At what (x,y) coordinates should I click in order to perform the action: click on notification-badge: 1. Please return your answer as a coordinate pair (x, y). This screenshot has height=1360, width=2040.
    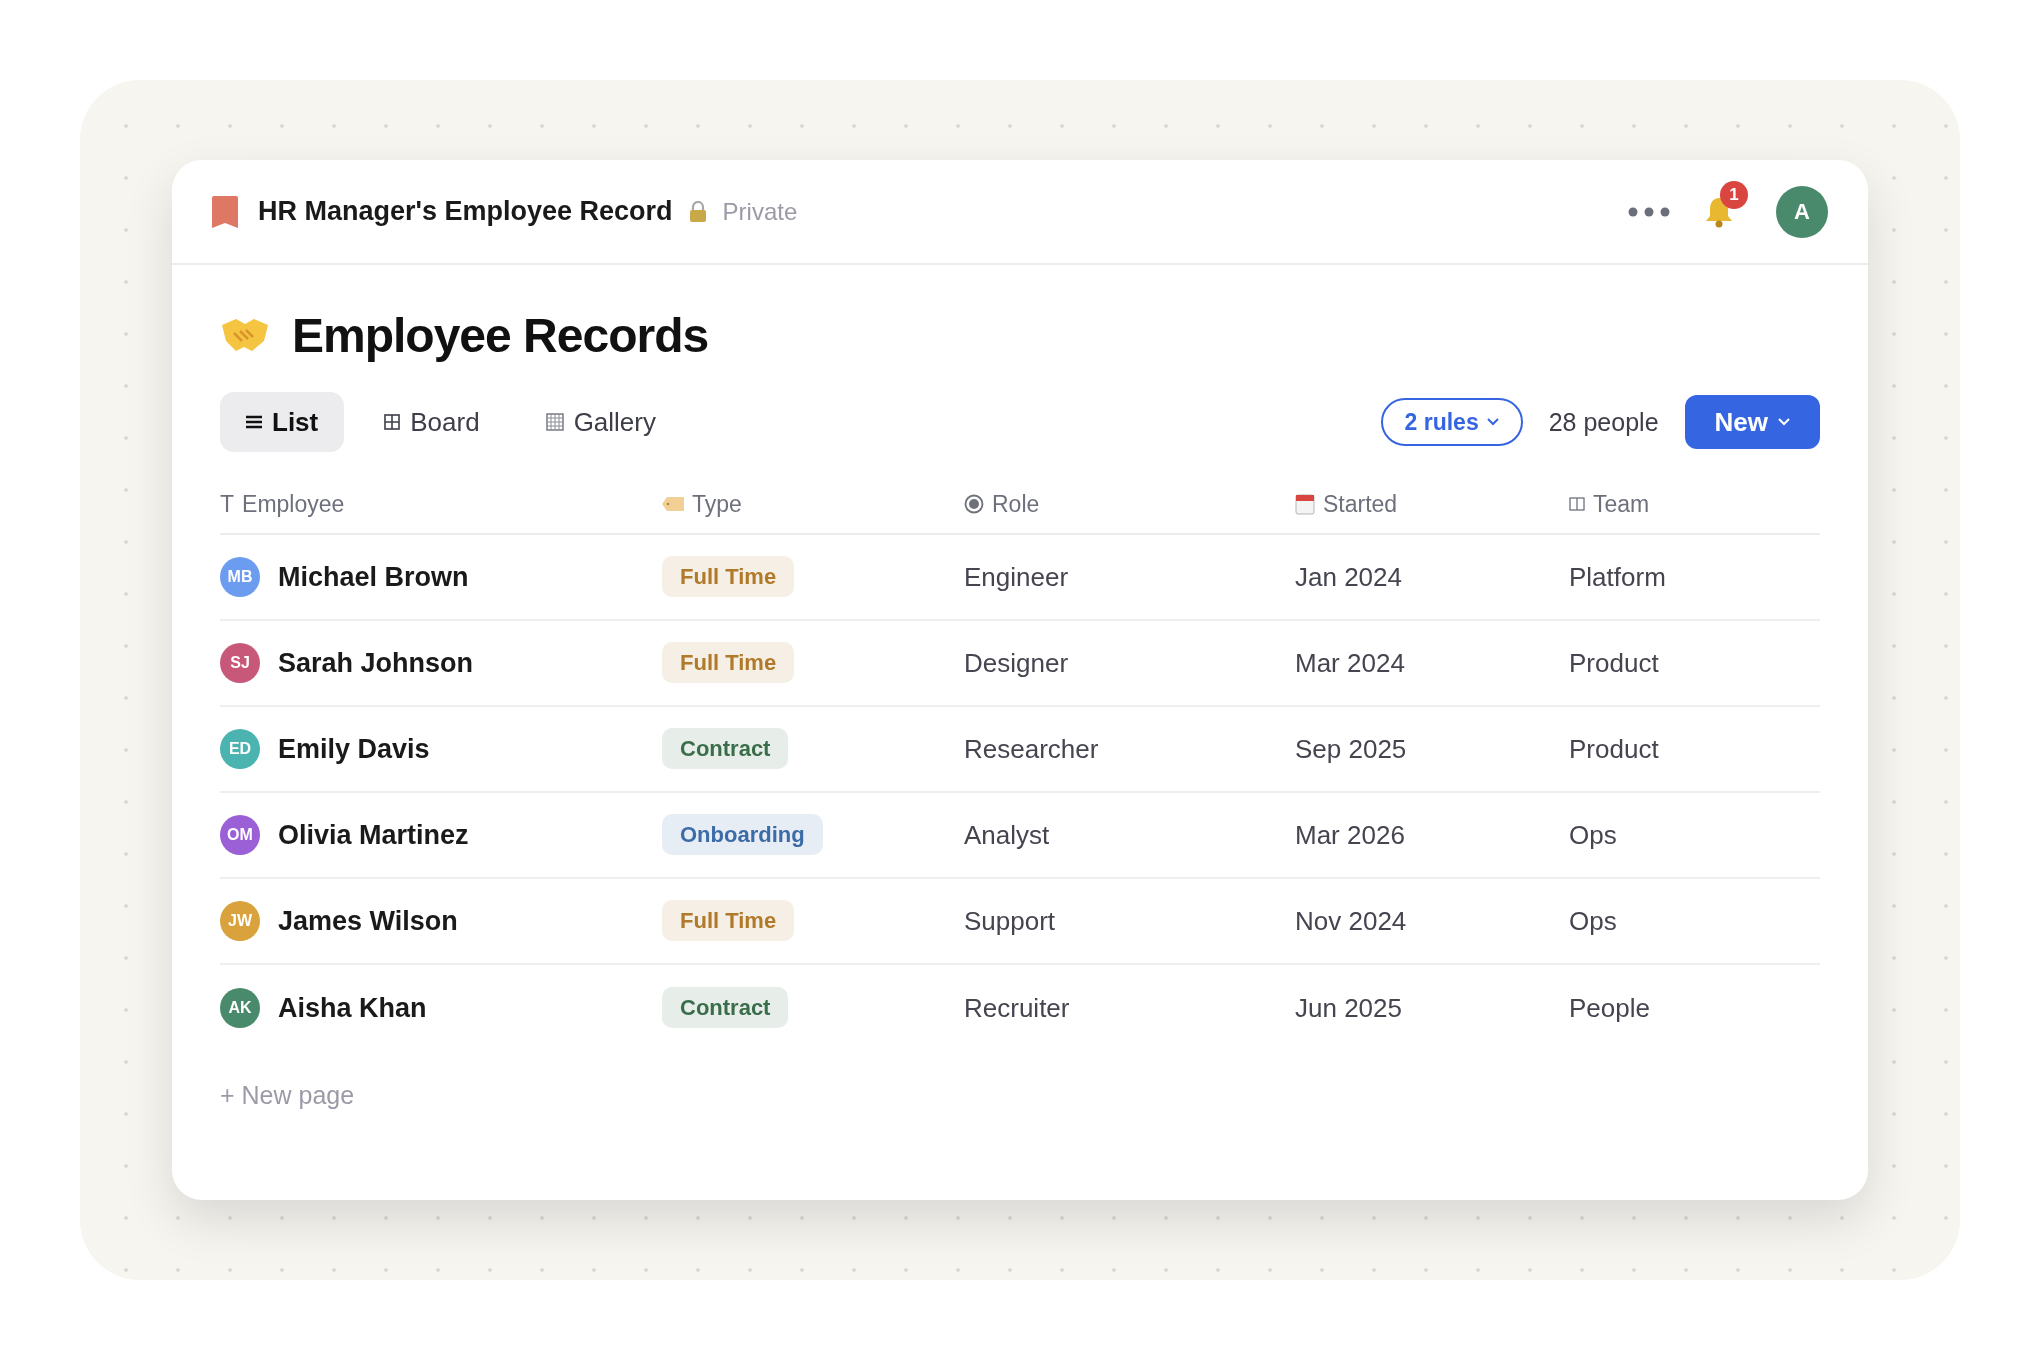
    Looking at the image, I should click on (1734, 194).